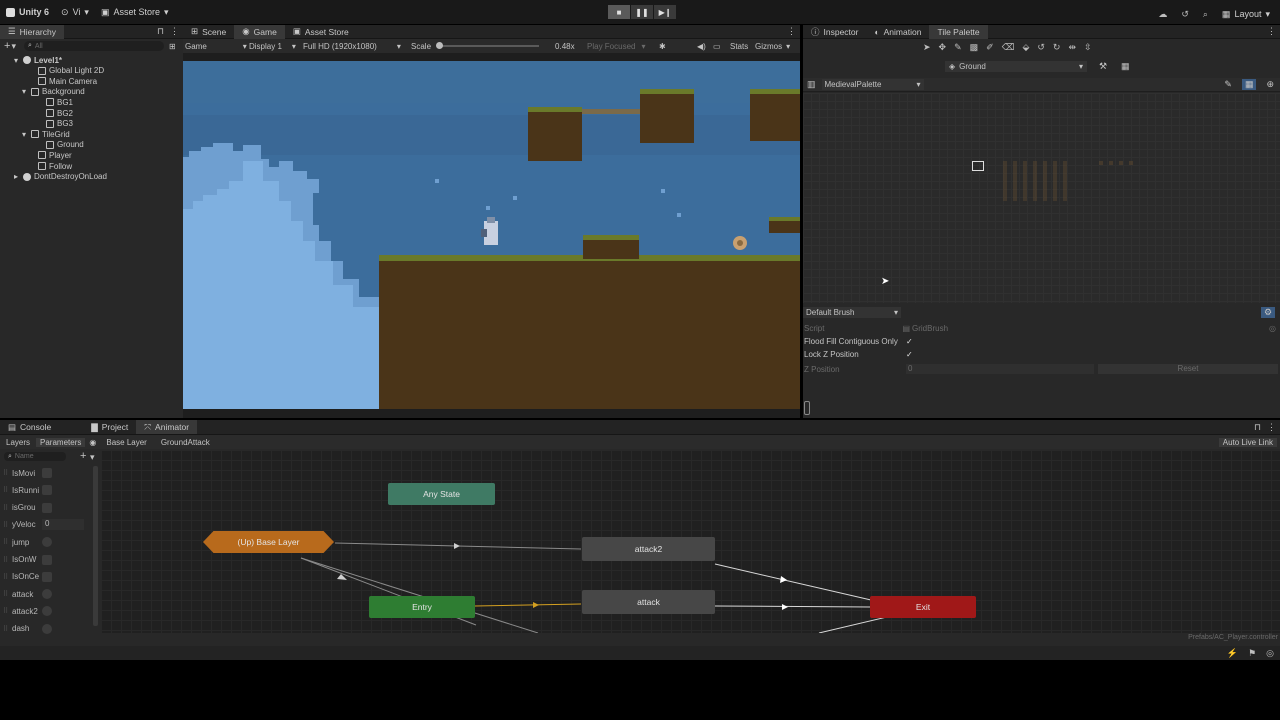 Image resolution: width=1280 pixels, height=720 pixels. Describe the element at coordinates (27, 12) in the screenshot. I see `account-button: Unity 6` at that location.